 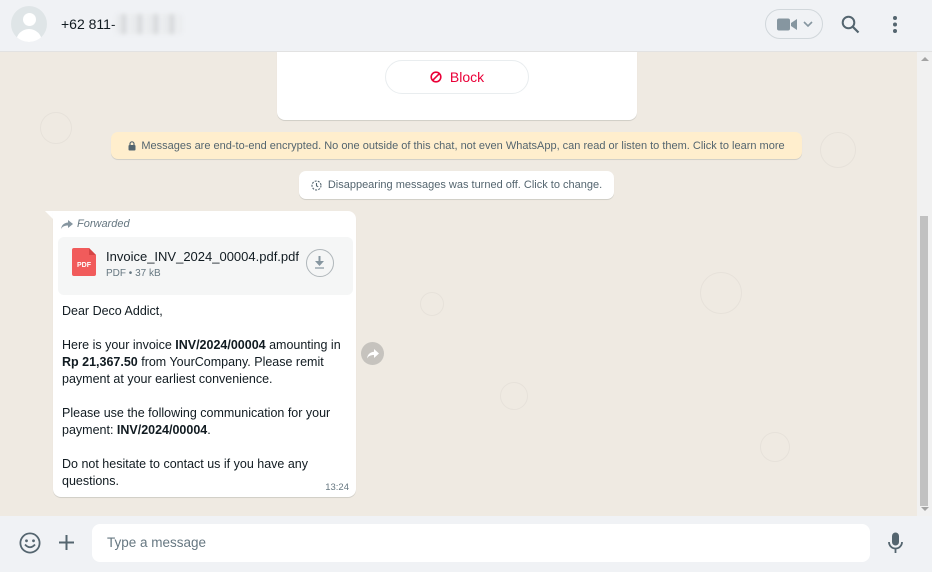 I want to click on contact-avatar, so click(x=29, y=24).